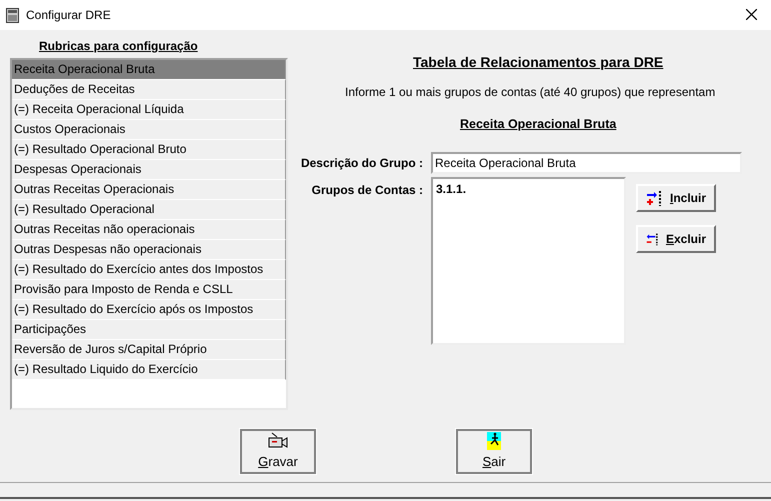  Describe the element at coordinates (278, 441) in the screenshot. I see `camera-icon` at that location.